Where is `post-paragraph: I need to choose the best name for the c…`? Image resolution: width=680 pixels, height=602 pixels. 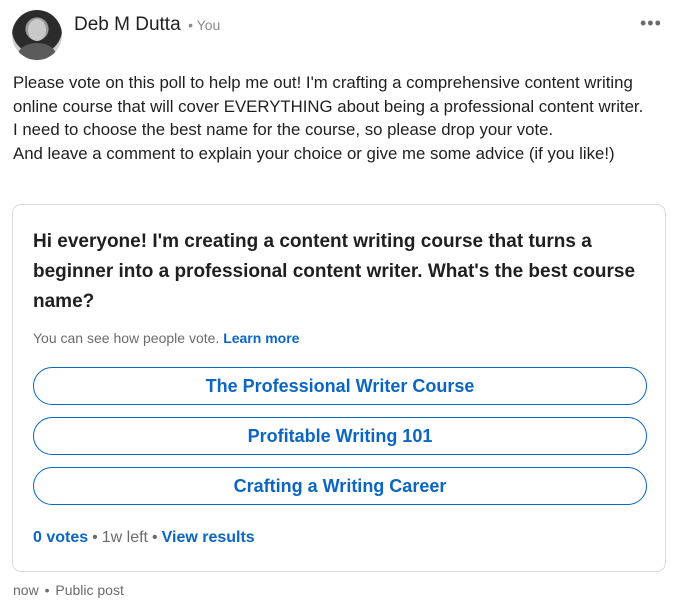
post-paragraph: I need to choose the best name for the c… is located at coordinates (283, 129).